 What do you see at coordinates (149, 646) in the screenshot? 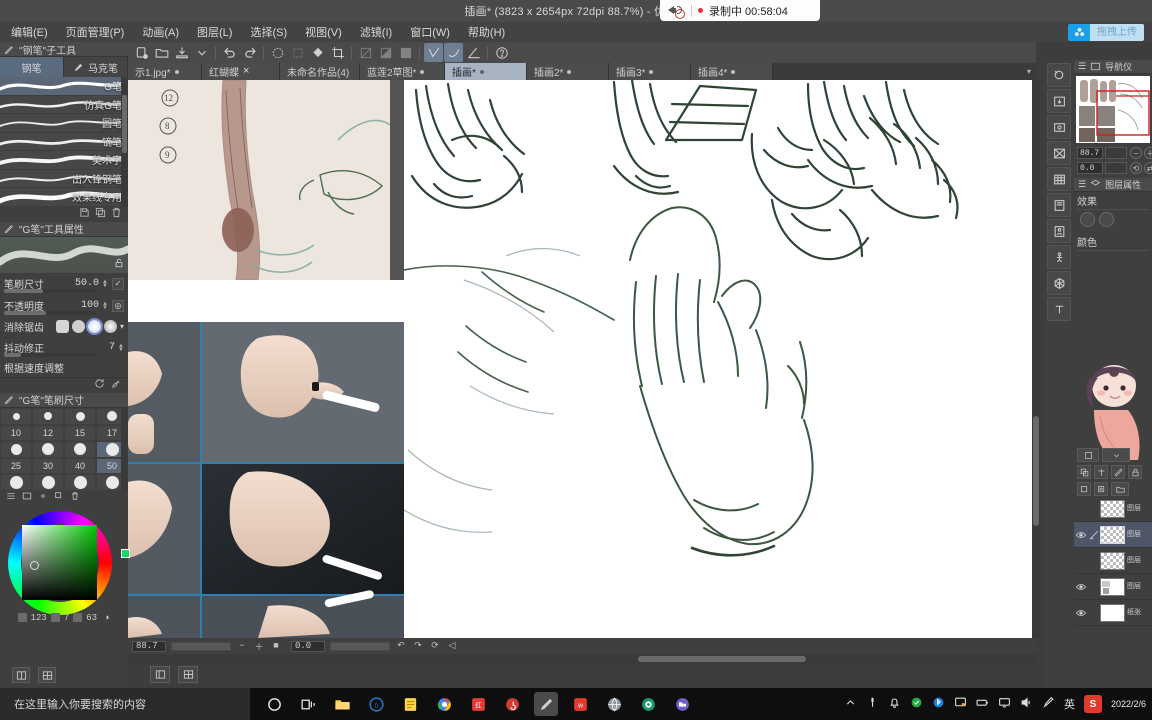
I see `zoom-value: 88.7` at bounding box center [149, 646].